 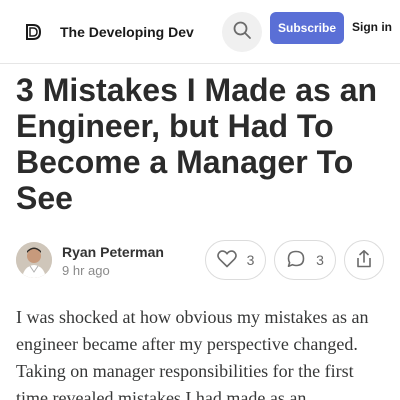 What do you see at coordinates (296, 260) in the screenshot?
I see `comment-icon` at bounding box center [296, 260].